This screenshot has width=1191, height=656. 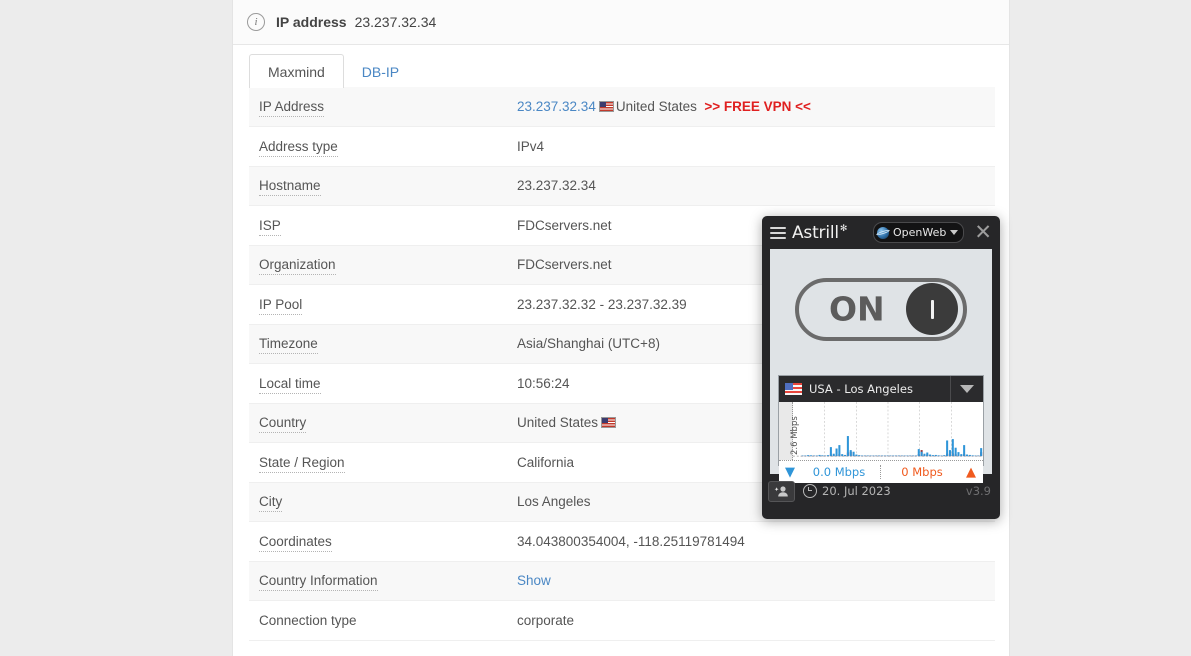 I want to click on upload-speed-value: 0 Mbps, so click(x=921, y=472).